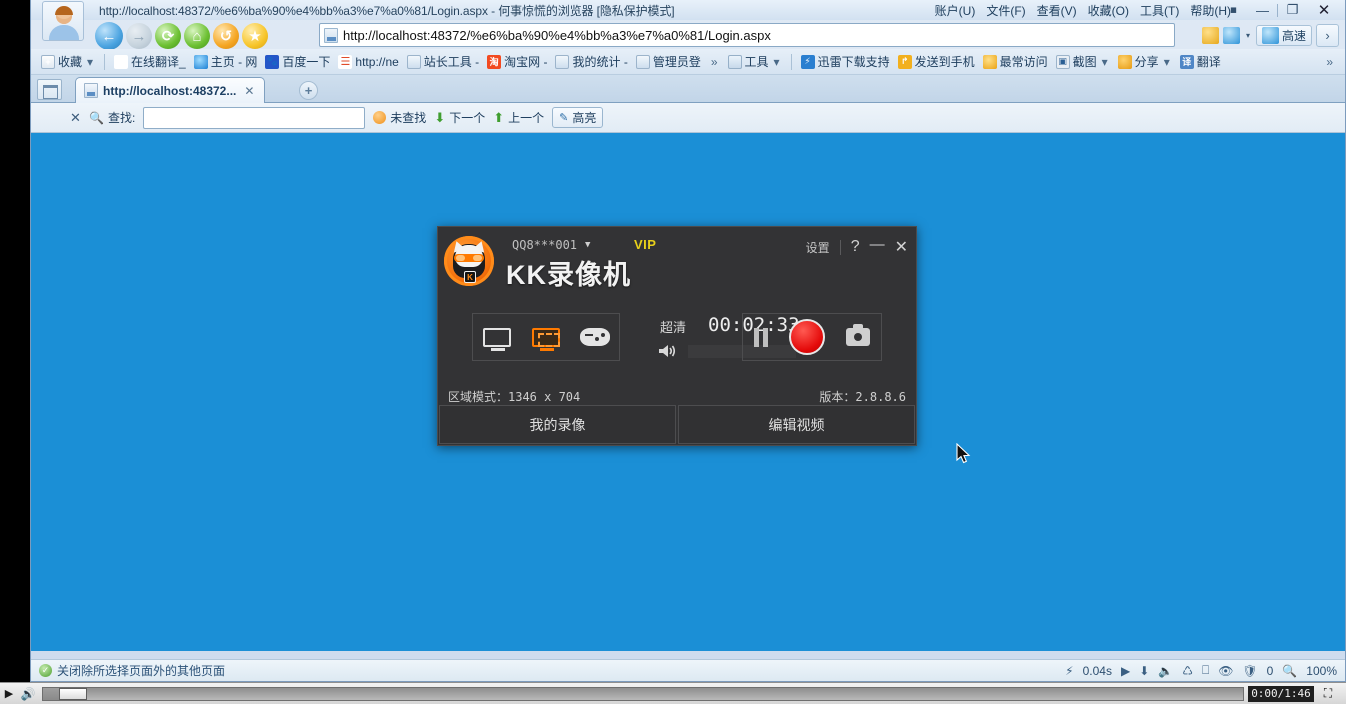 The image size is (1346, 704). What do you see at coordinates (1015, 61) in the screenshot?
I see `toolbar-frequent-sites: 最常访问` at bounding box center [1015, 61].